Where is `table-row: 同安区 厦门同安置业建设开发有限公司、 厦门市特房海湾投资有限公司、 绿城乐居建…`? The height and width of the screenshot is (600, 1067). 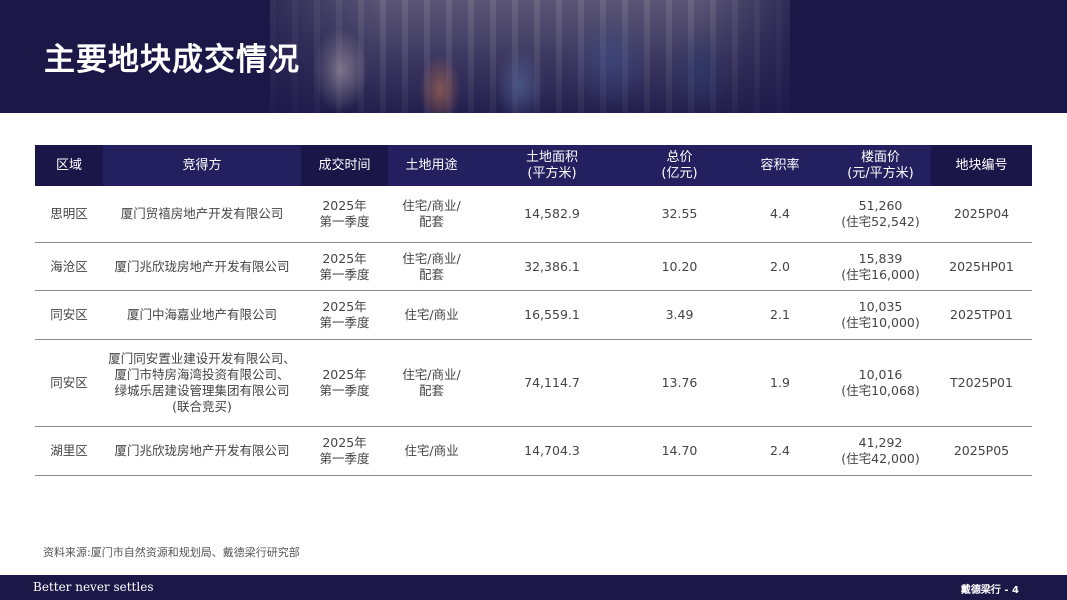 table-row: 同安区 厦门同安置业建设开发有限公司、 厦门市特房海湾投资有限公司、 绿城乐居建… is located at coordinates (533, 383).